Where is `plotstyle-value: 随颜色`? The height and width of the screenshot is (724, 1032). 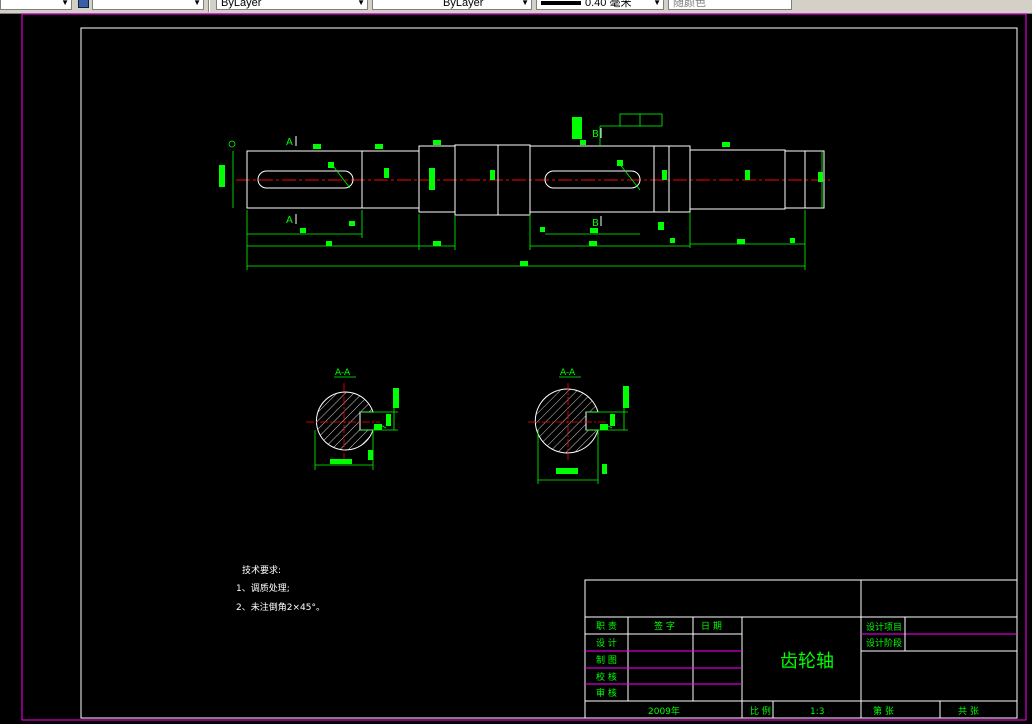 plotstyle-value: 随颜色 is located at coordinates (689, 4).